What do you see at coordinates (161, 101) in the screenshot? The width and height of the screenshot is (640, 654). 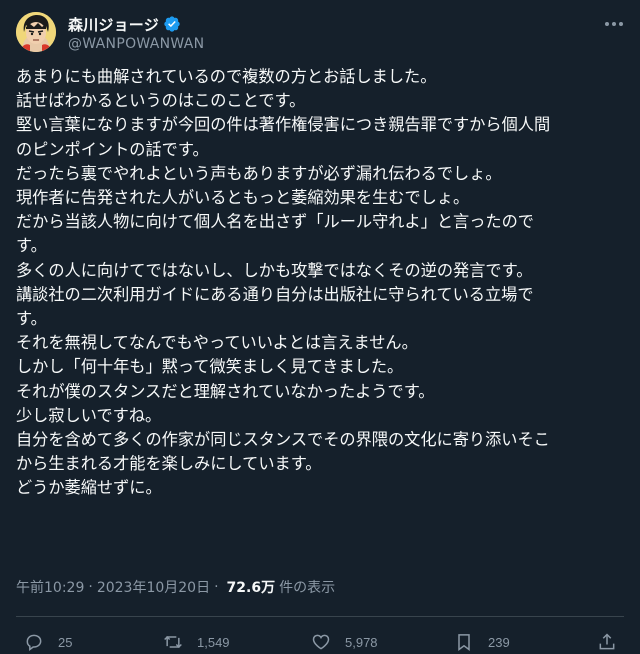 I see `tweet-text-line: 話せばわかるというのはこのことです。` at bounding box center [161, 101].